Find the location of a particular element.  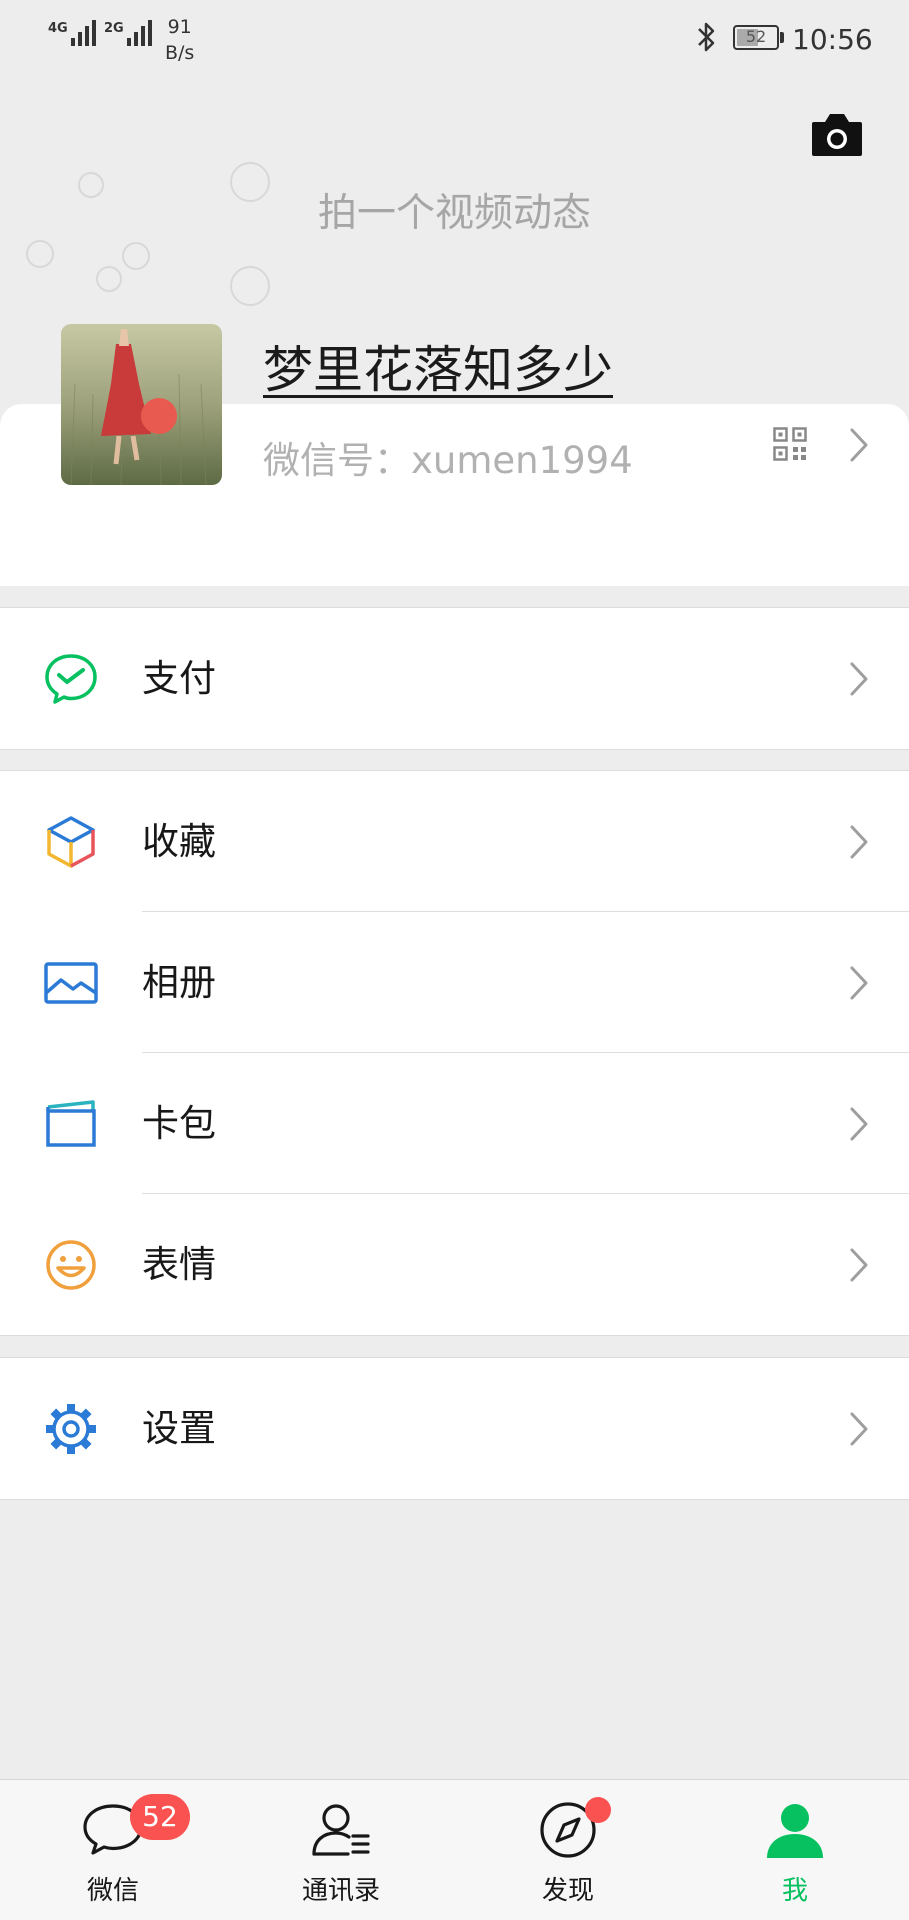

signal-2g: 2G is located at coordinates (128, 31).